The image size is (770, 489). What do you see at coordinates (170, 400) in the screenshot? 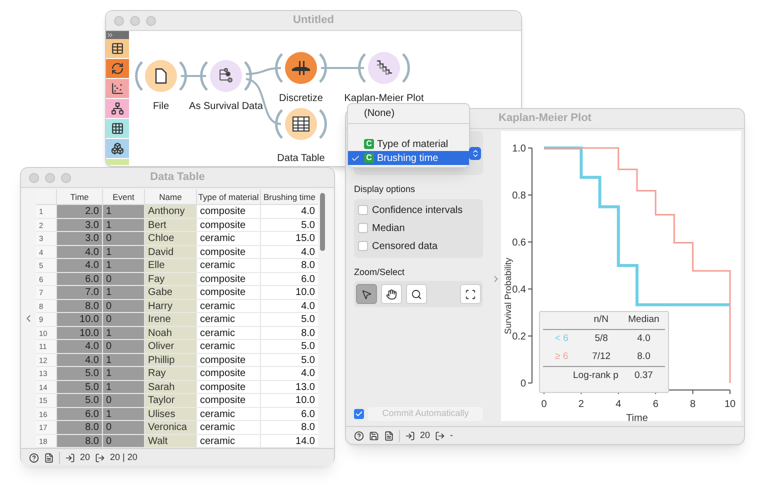
I see `table-cell: Taylor` at bounding box center [170, 400].